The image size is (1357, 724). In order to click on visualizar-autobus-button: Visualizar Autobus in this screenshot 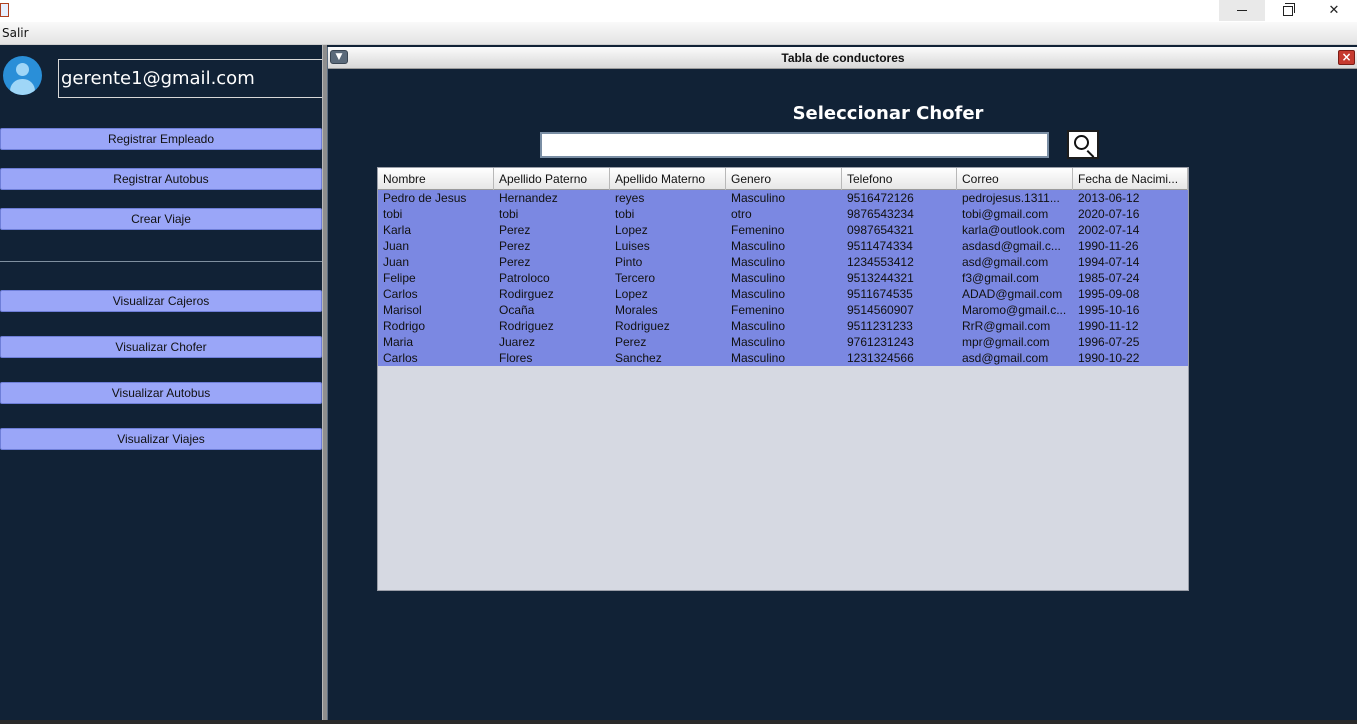, I will do `click(161, 393)`.